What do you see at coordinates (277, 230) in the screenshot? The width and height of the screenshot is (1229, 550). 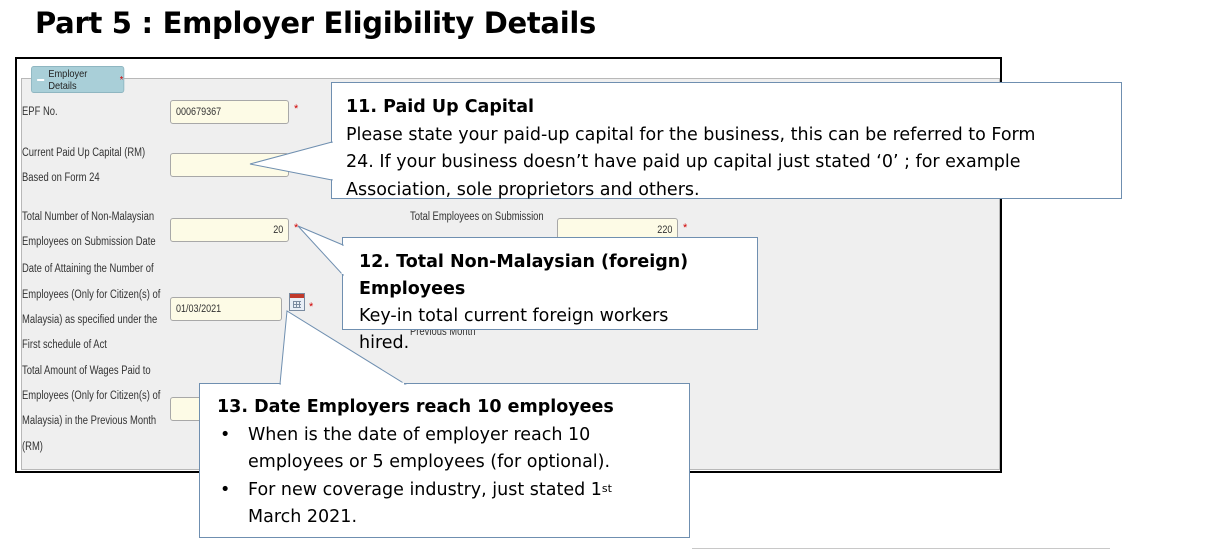 I see `non-malaysian-value: 20` at bounding box center [277, 230].